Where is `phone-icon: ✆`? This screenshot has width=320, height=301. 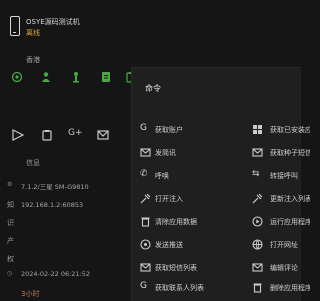
phone-icon: ✆ is located at coordinates (144, 174).